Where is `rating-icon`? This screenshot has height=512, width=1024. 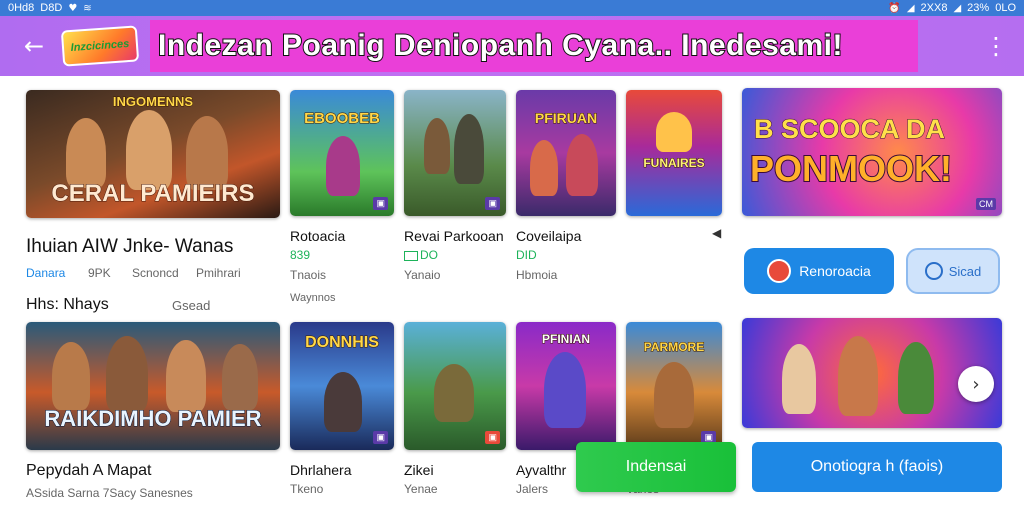 rating-icon is located at coordinates (411, 255).